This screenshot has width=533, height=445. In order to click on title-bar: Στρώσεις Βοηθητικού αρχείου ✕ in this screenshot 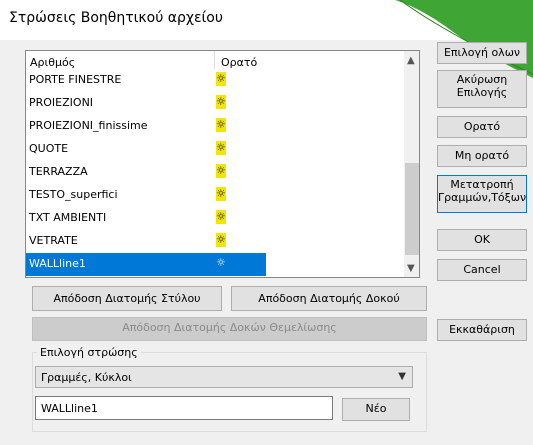, I will do `click(266, 20)`.